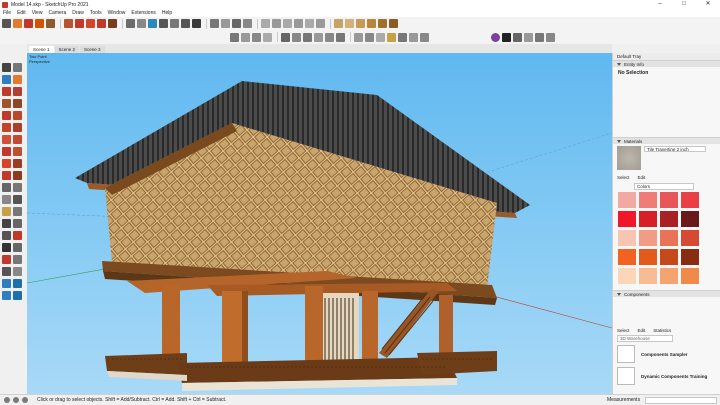 Image resolution: width=720 pixels, height=405 pixels. I want to click on tab-statistics: Statistics, so click(662, 330).